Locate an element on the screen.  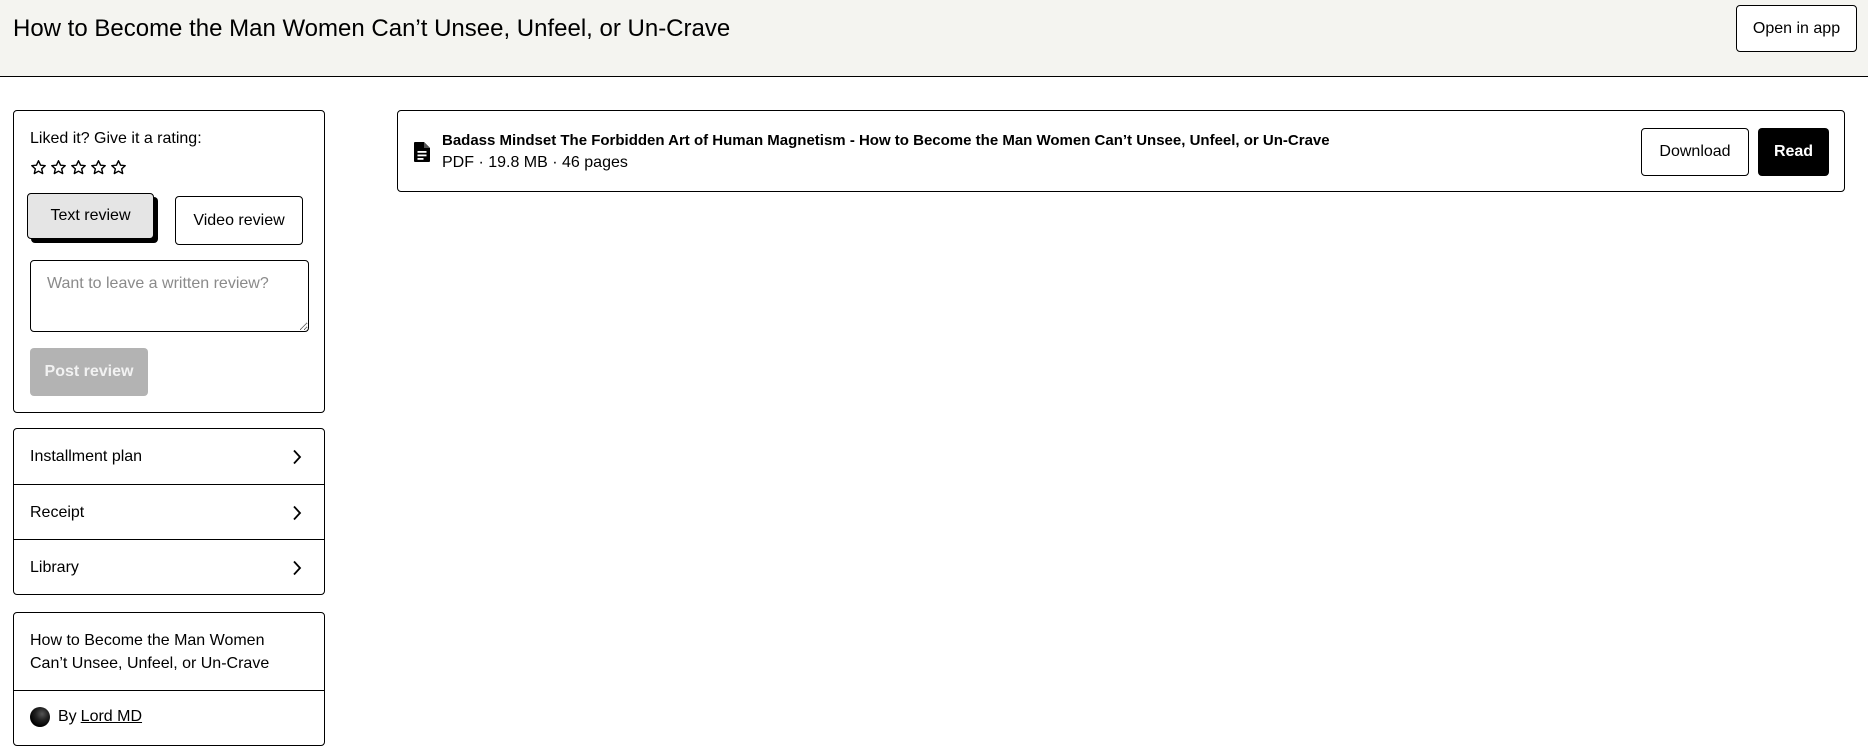
post-review-button: Post review is located at coordinates (89, 372).